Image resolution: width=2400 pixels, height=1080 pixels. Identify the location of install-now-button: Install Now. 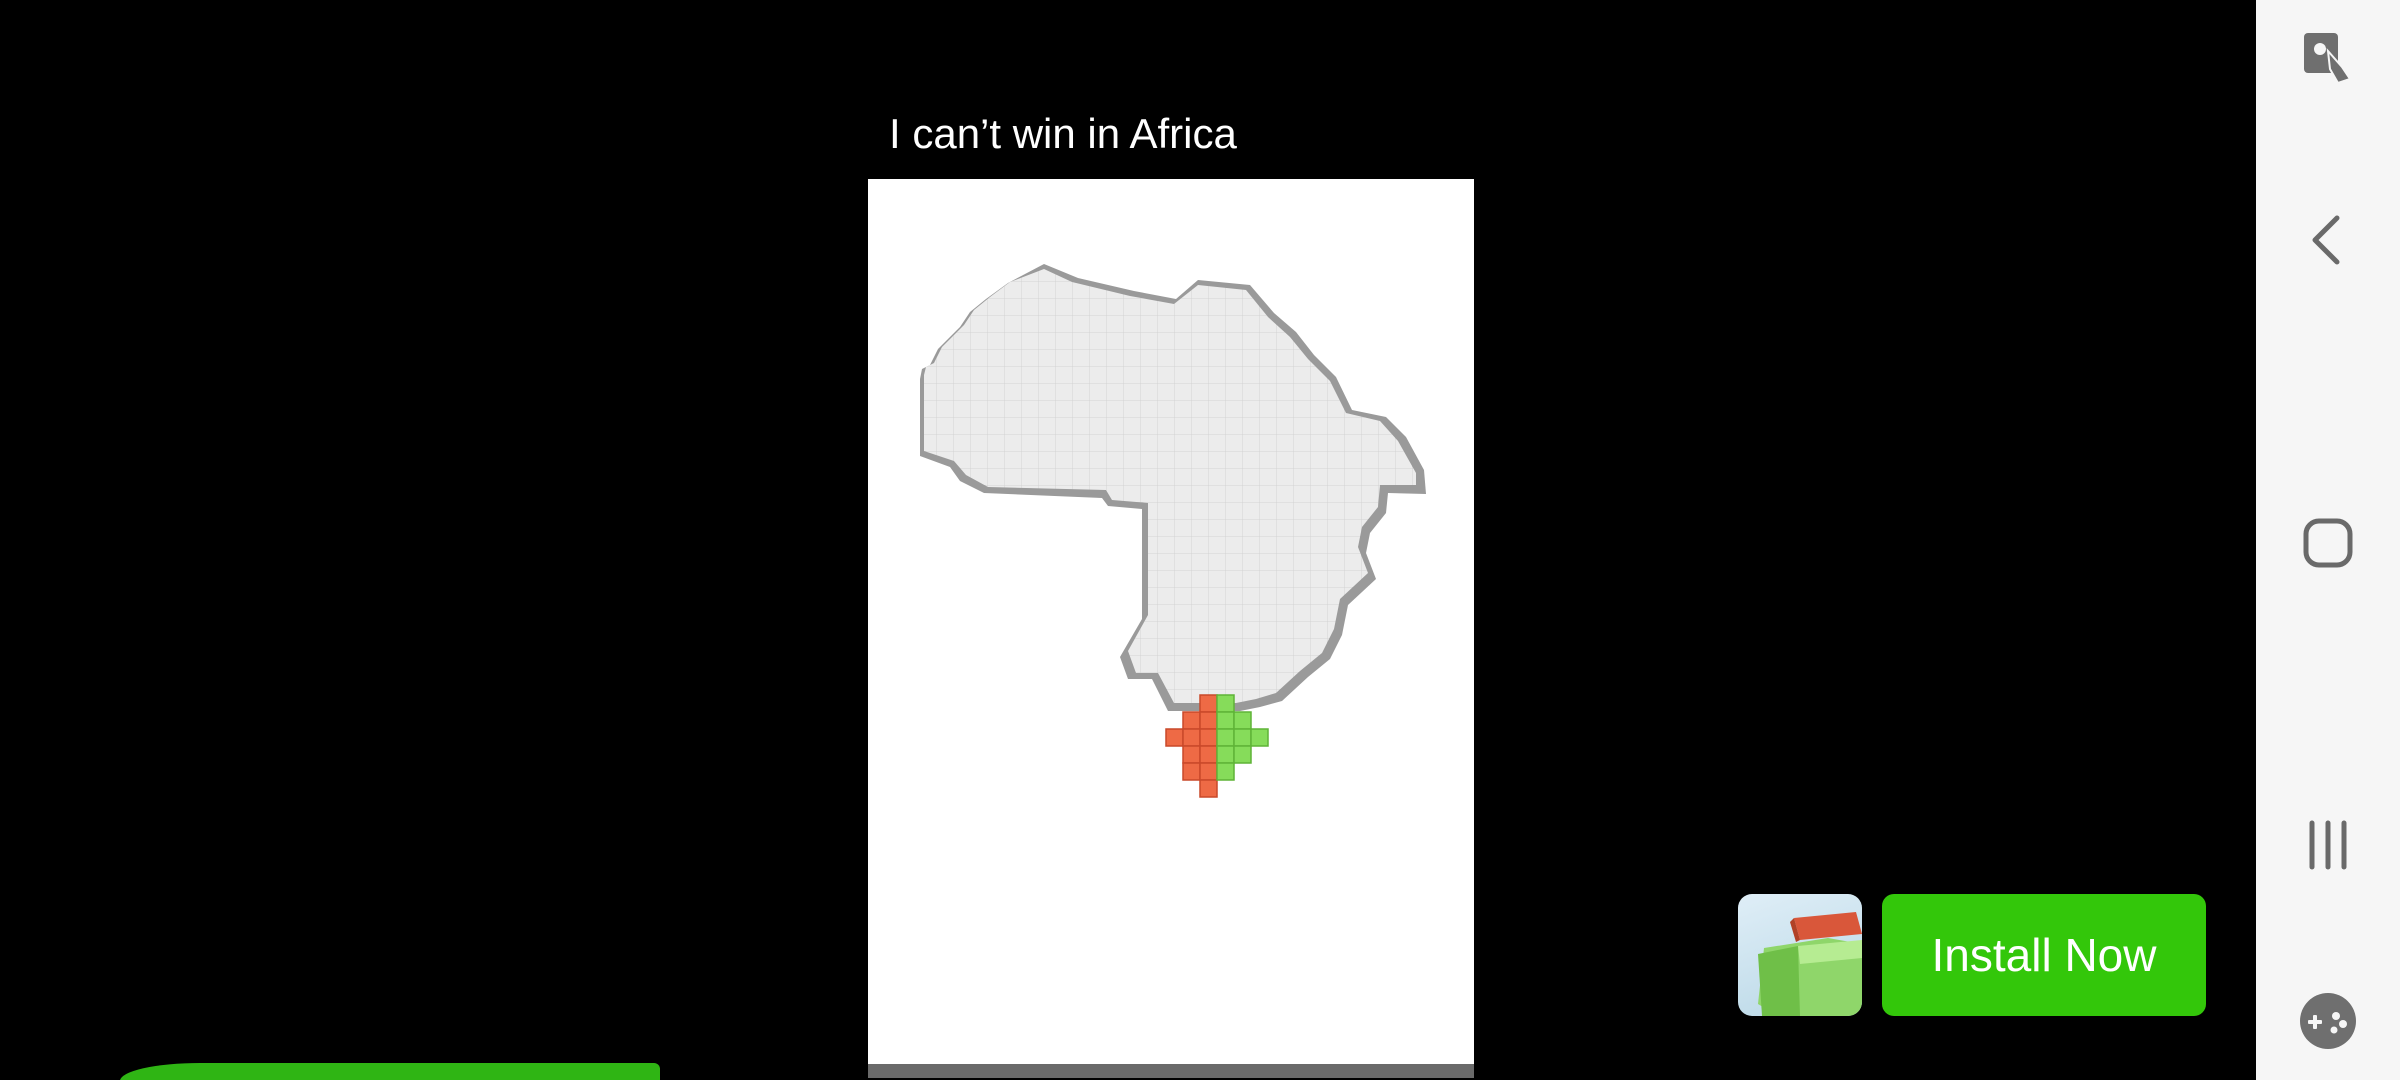
(2044, 955).